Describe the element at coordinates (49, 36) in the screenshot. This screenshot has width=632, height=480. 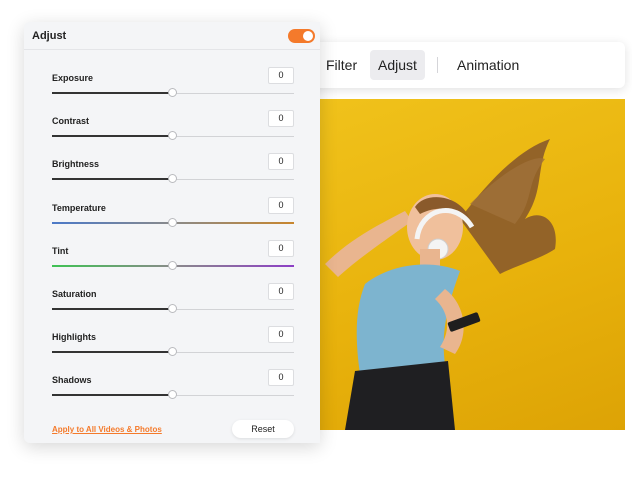
I see `panel-title: Adjust` at that location.